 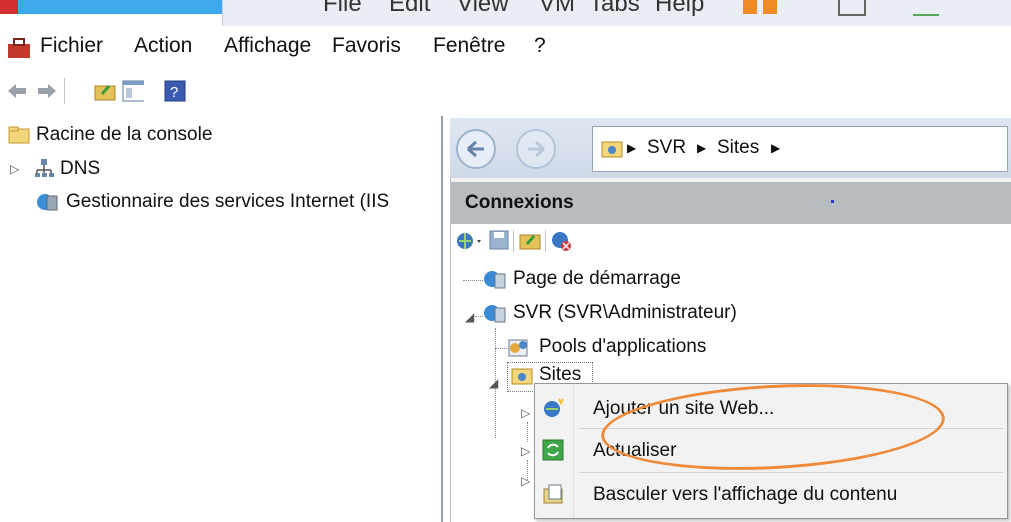 What do you see at coordinates (19, 135) in the screenshot?
I see `console-root-folder-icon` at bounding box center [19, 135].